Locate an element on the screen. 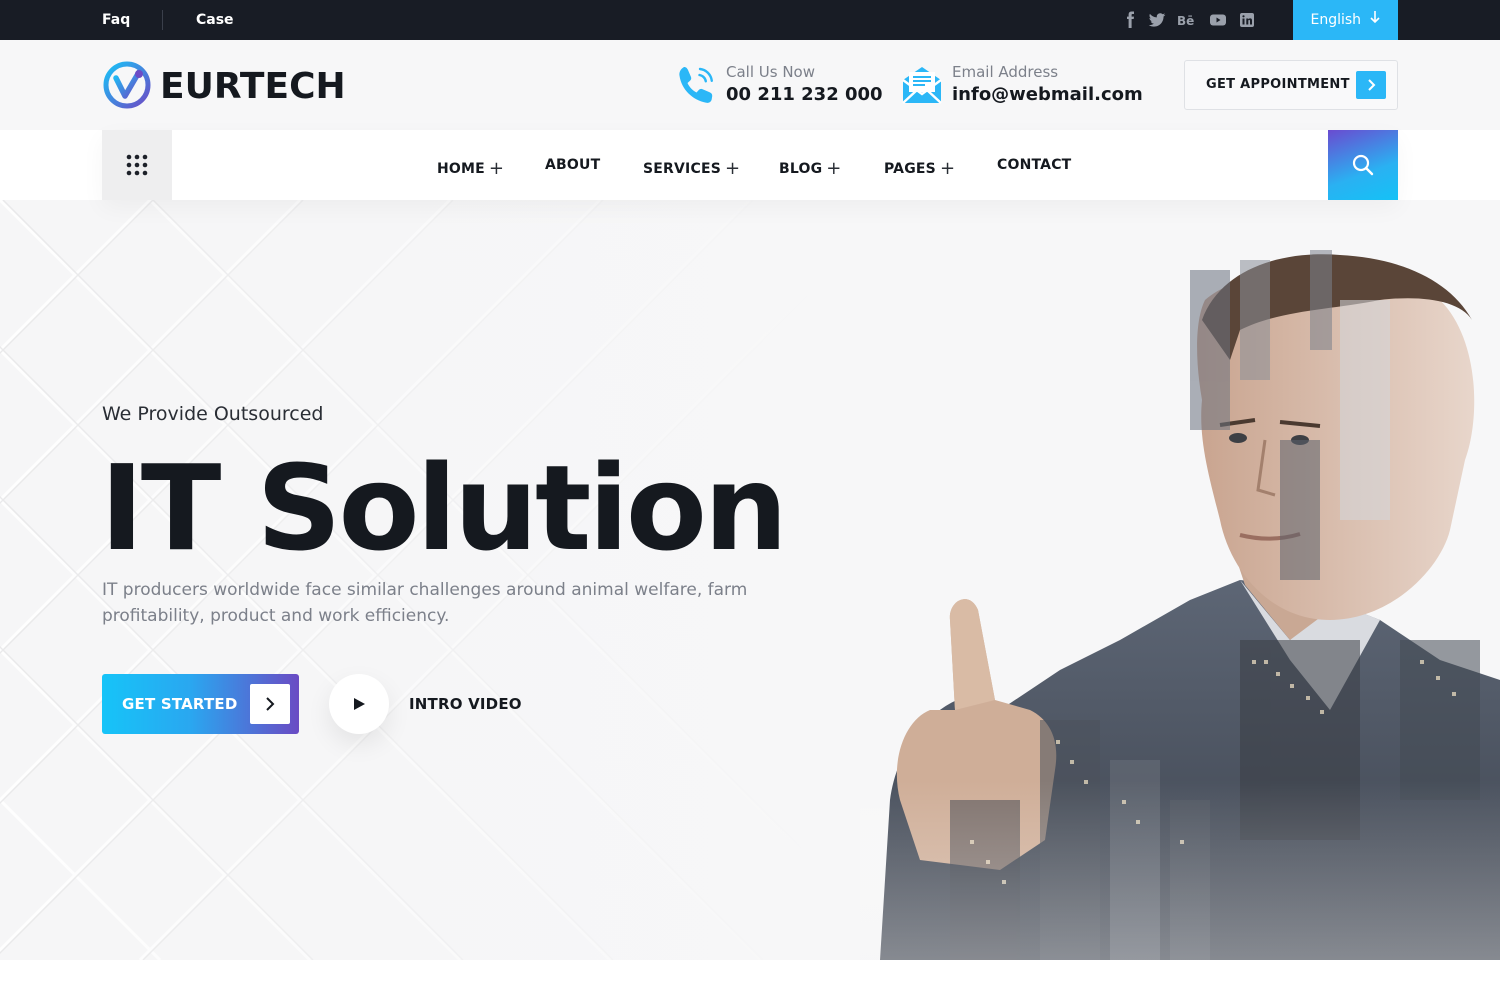  brand-name: EURTECH is located at coordinates (253, 86).